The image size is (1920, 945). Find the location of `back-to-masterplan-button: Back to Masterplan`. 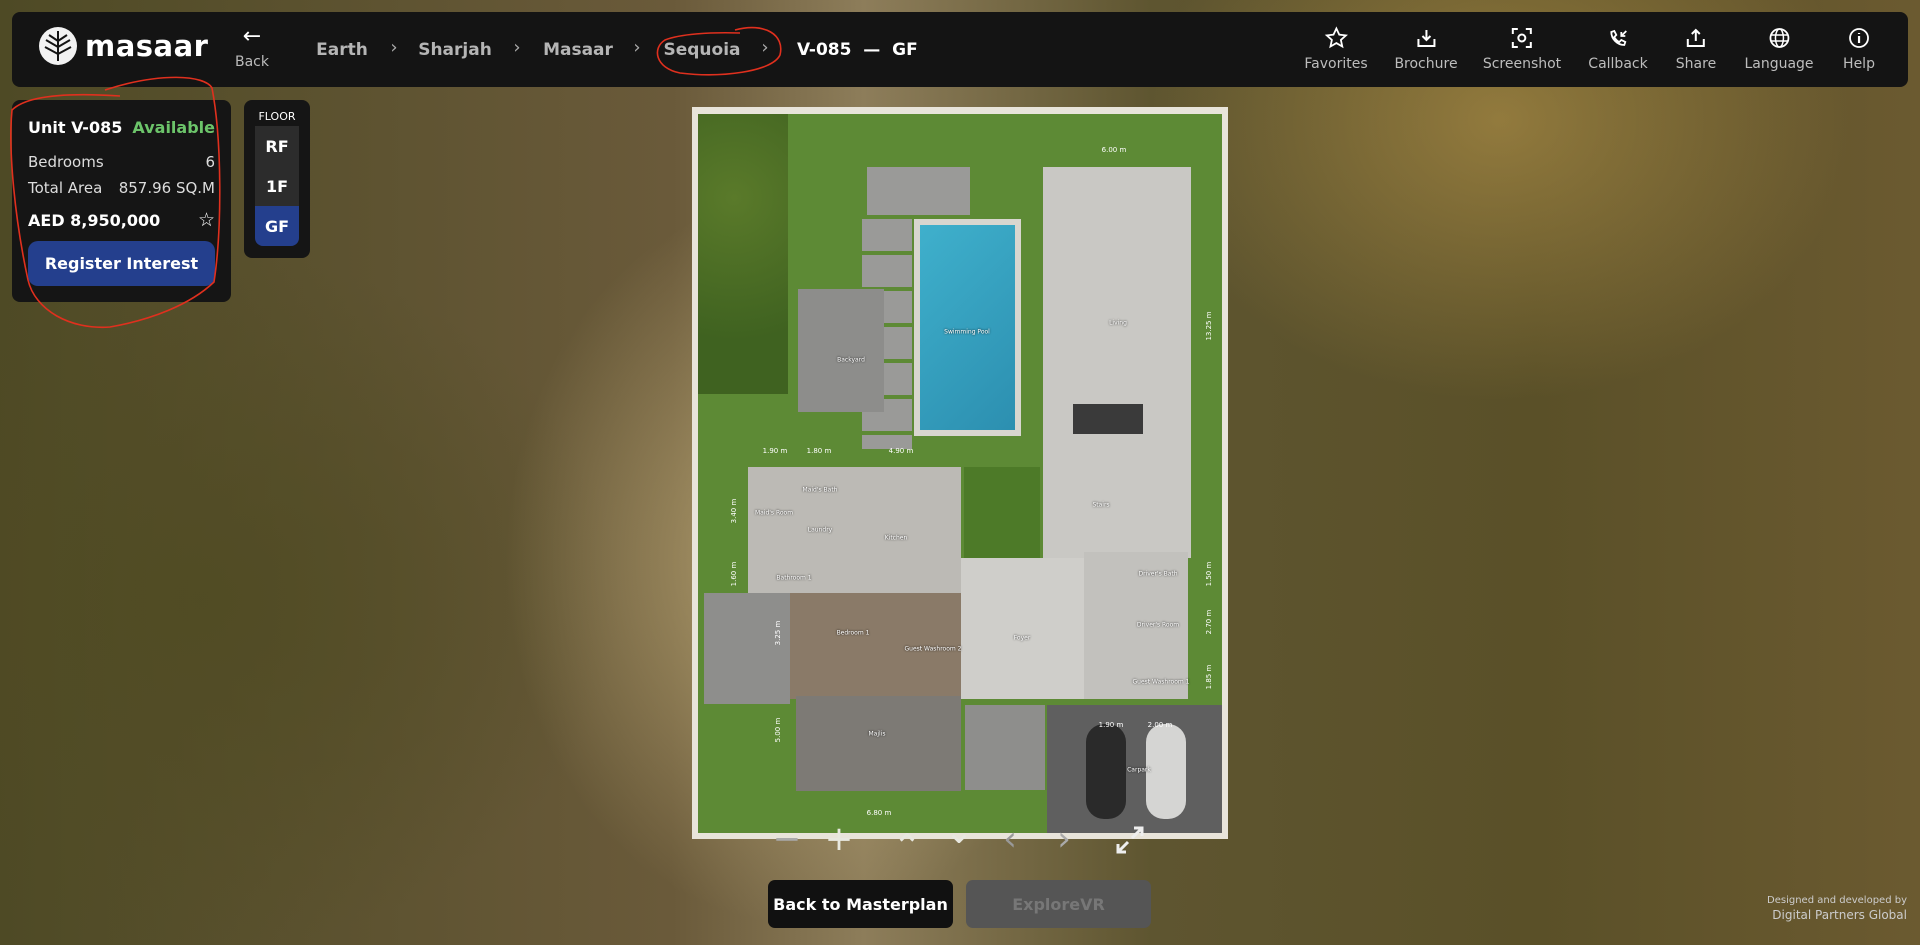

back-to-masterplan-button: Back to Masterplan is located at coordinates (860, 904).